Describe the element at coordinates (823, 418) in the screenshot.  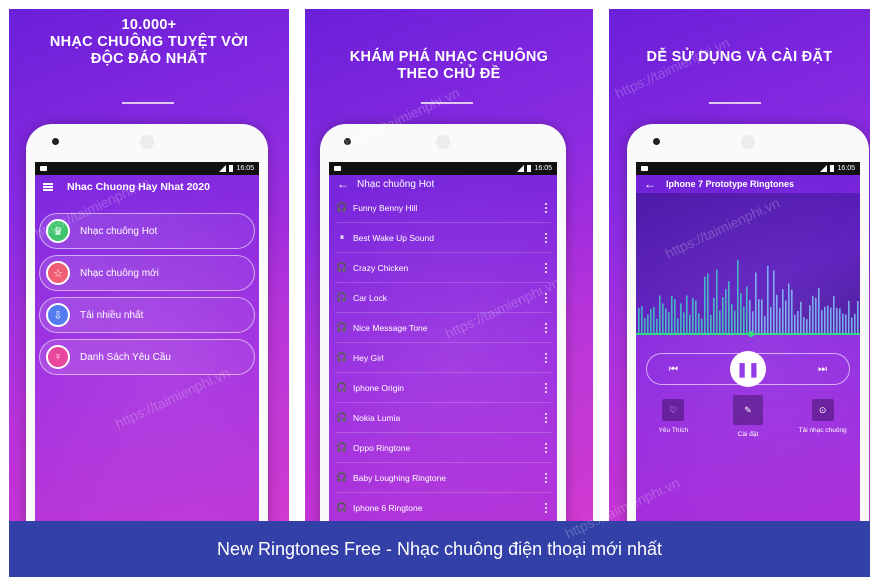
I see `action-download-circle: ⊙ Tải nhạc chuông` at that location.